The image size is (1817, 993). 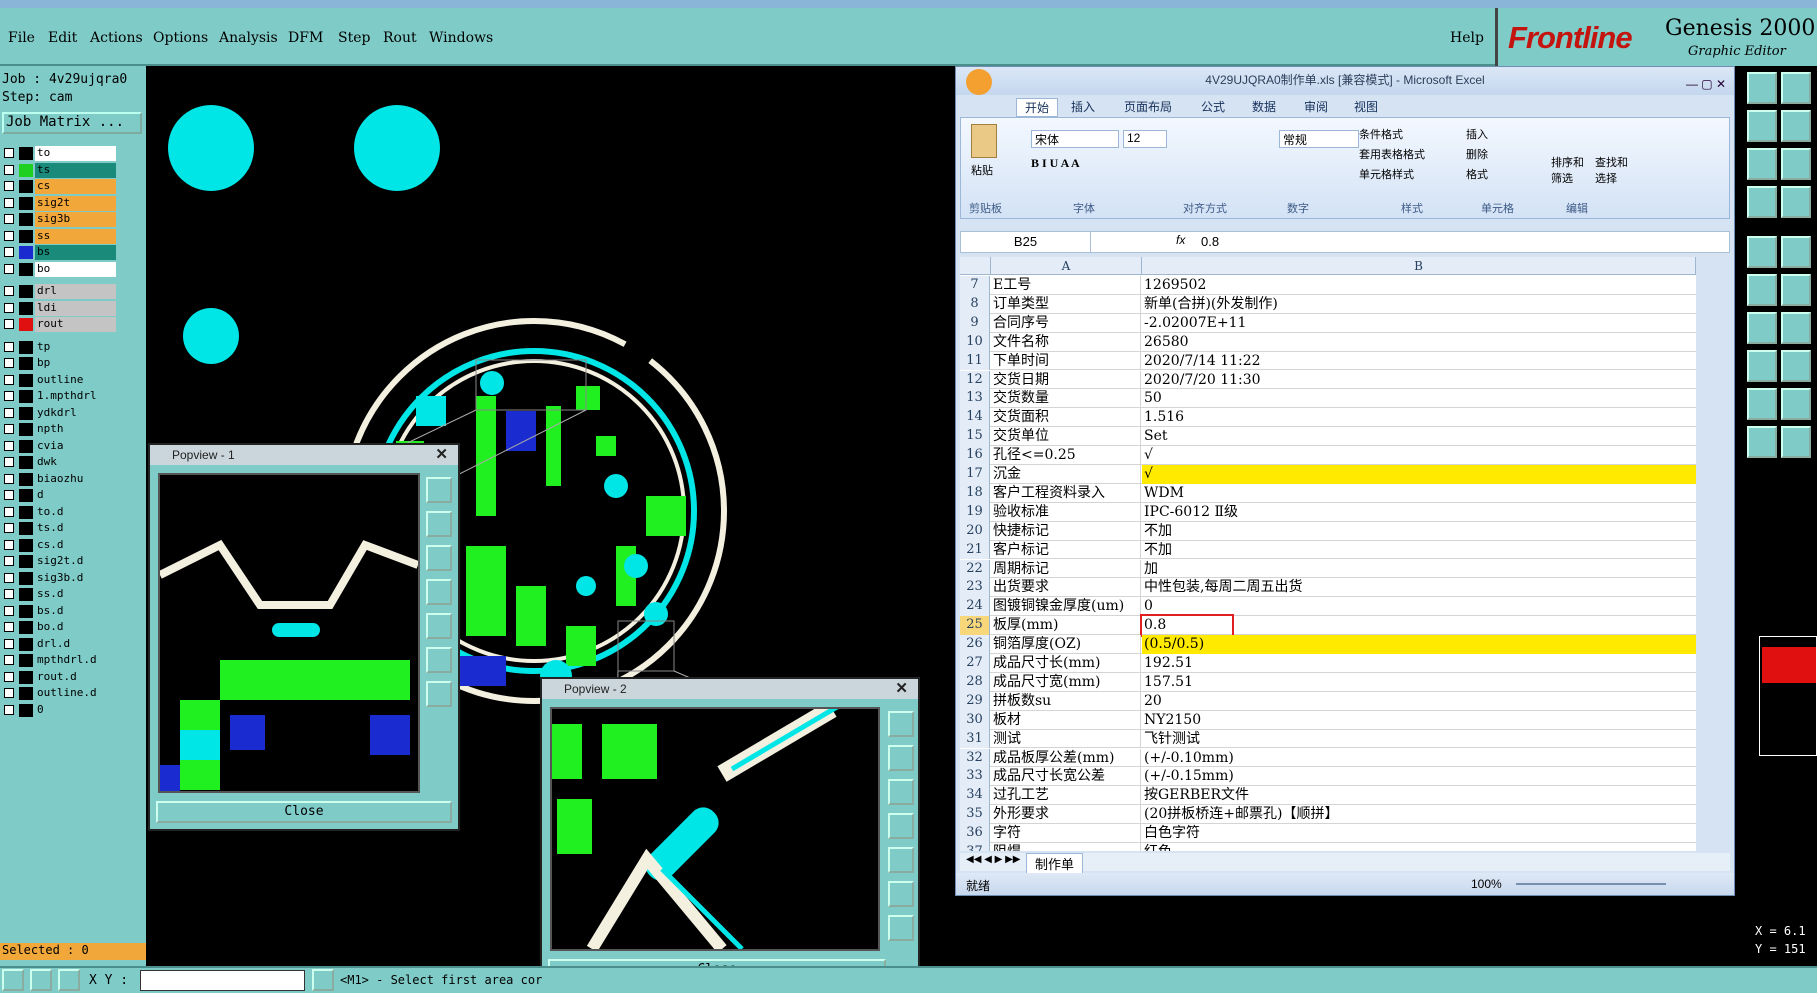 What do you see at coordinates (75, 252) in the screenshot?
I see `layer-name: bs` at bounding box center [75, 252].